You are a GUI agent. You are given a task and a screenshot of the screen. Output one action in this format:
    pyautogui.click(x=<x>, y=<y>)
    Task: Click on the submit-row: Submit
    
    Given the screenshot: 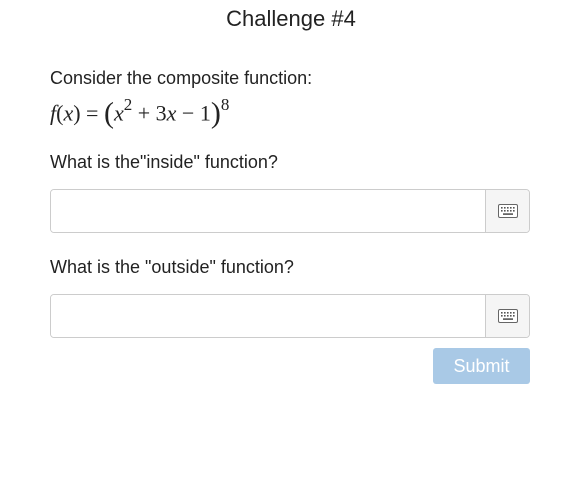 What is the action you would take?
    pyautogui.click(x=290, y=366)
    